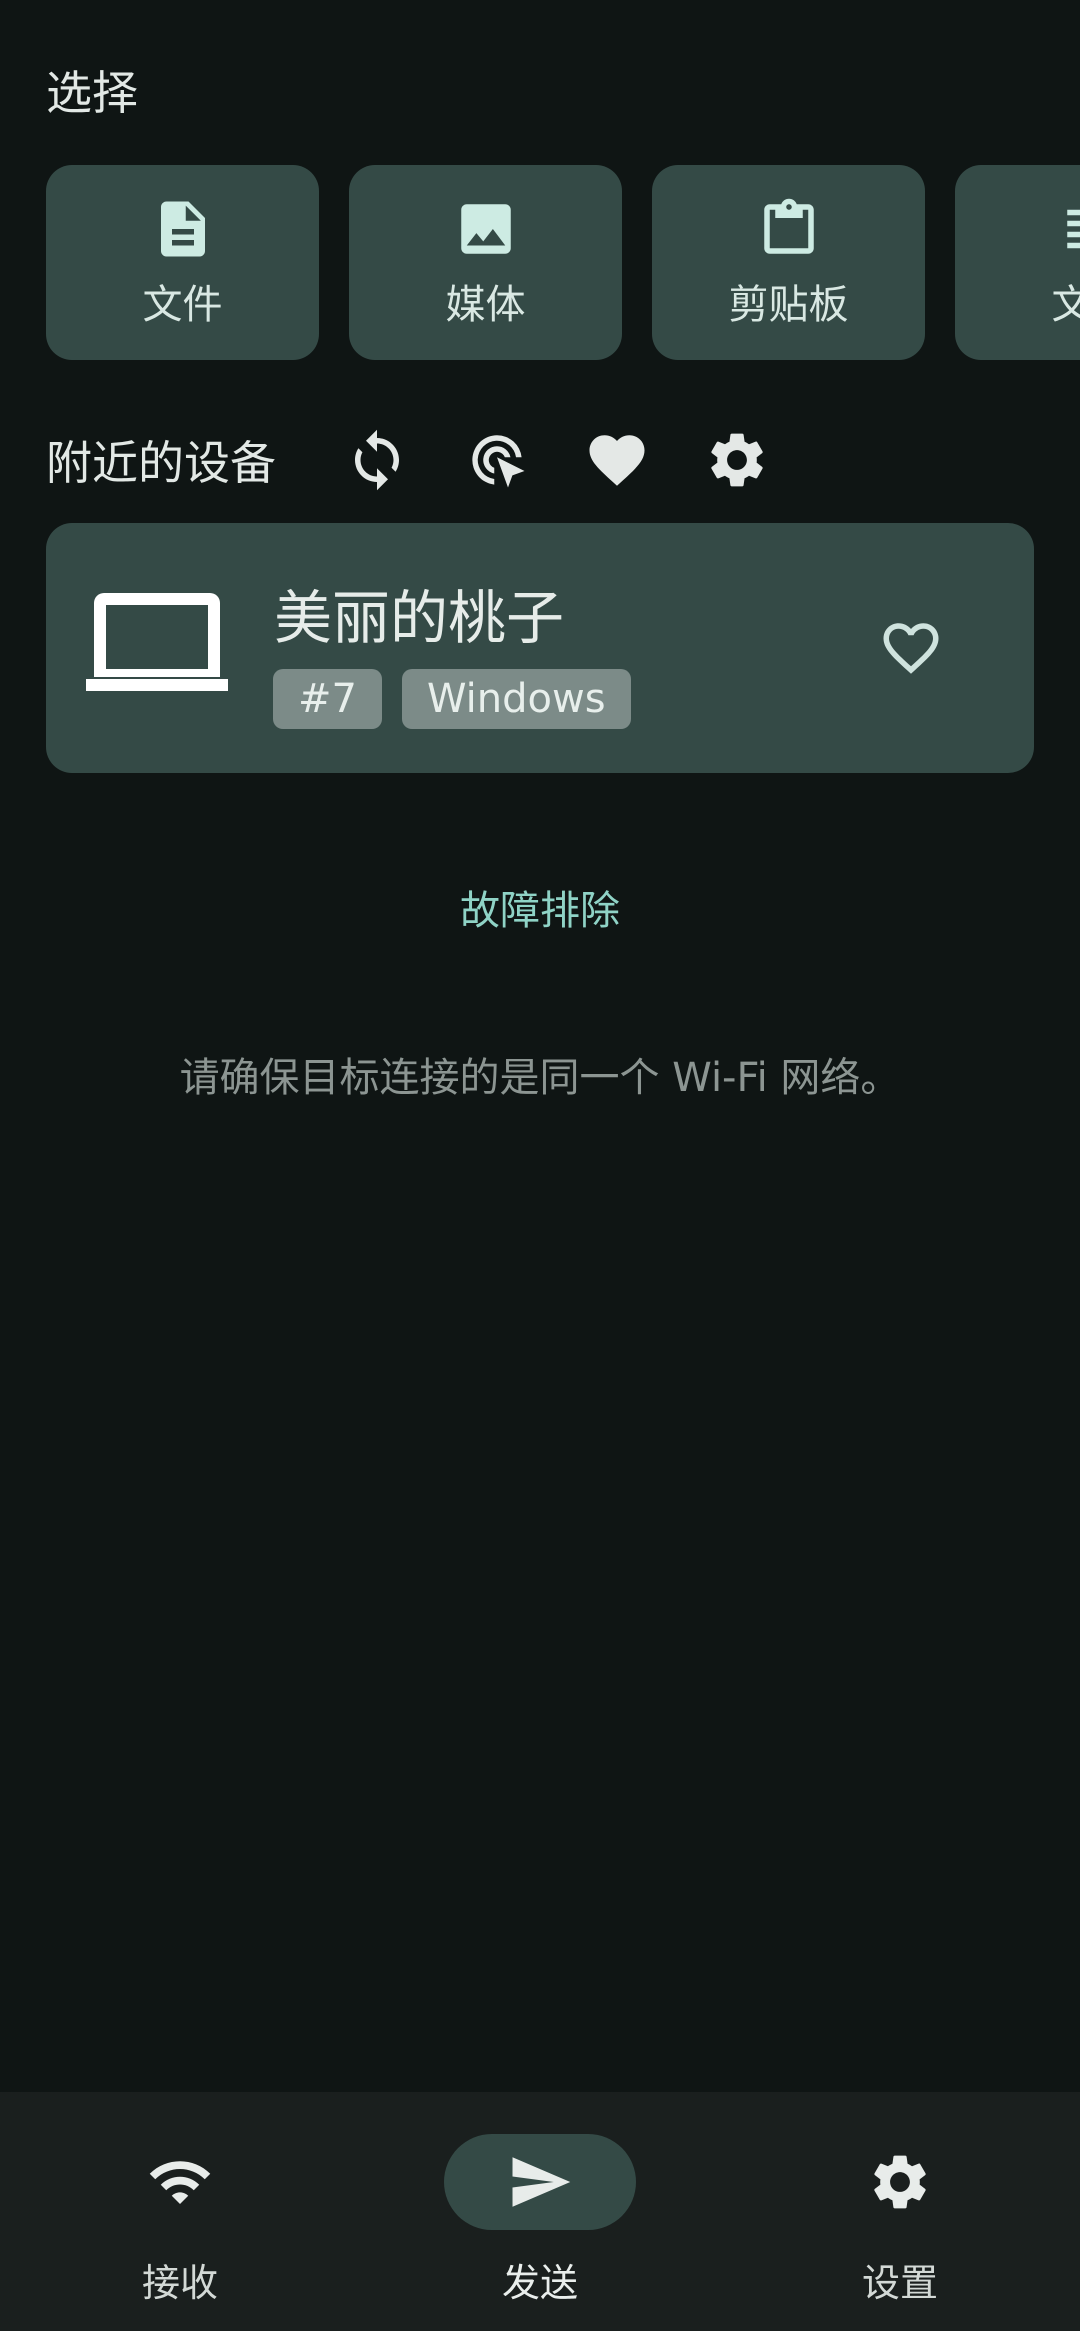 Image resolution: width=1080 pixels, height=2331 pixels. I want to click on send-icon, so click(541, 2182).